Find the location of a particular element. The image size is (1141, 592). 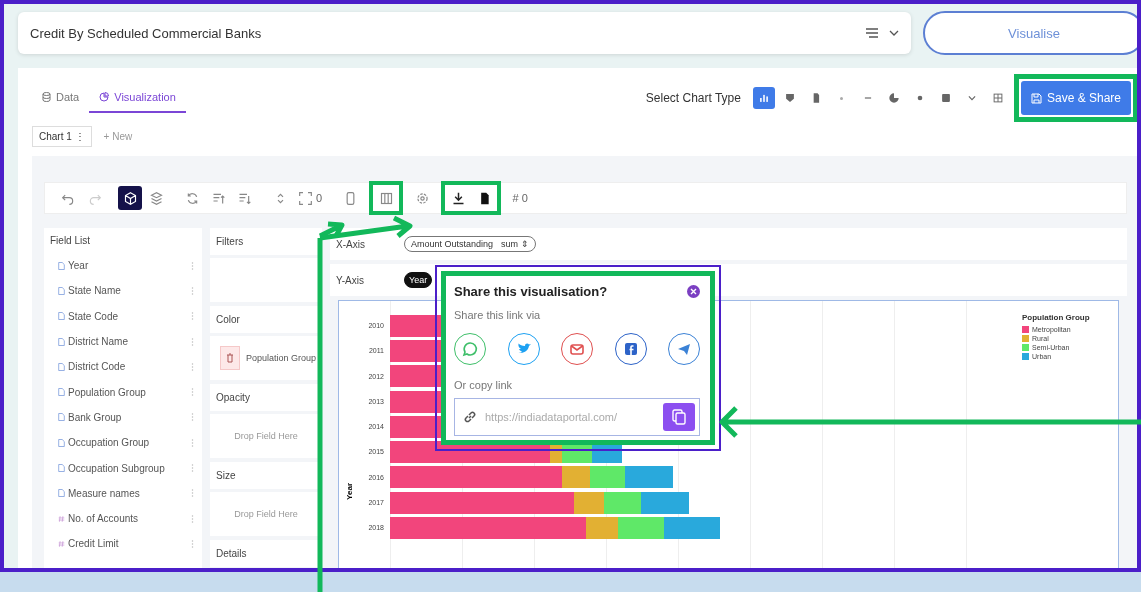

copy-icon is located at coordinates (679, 417).